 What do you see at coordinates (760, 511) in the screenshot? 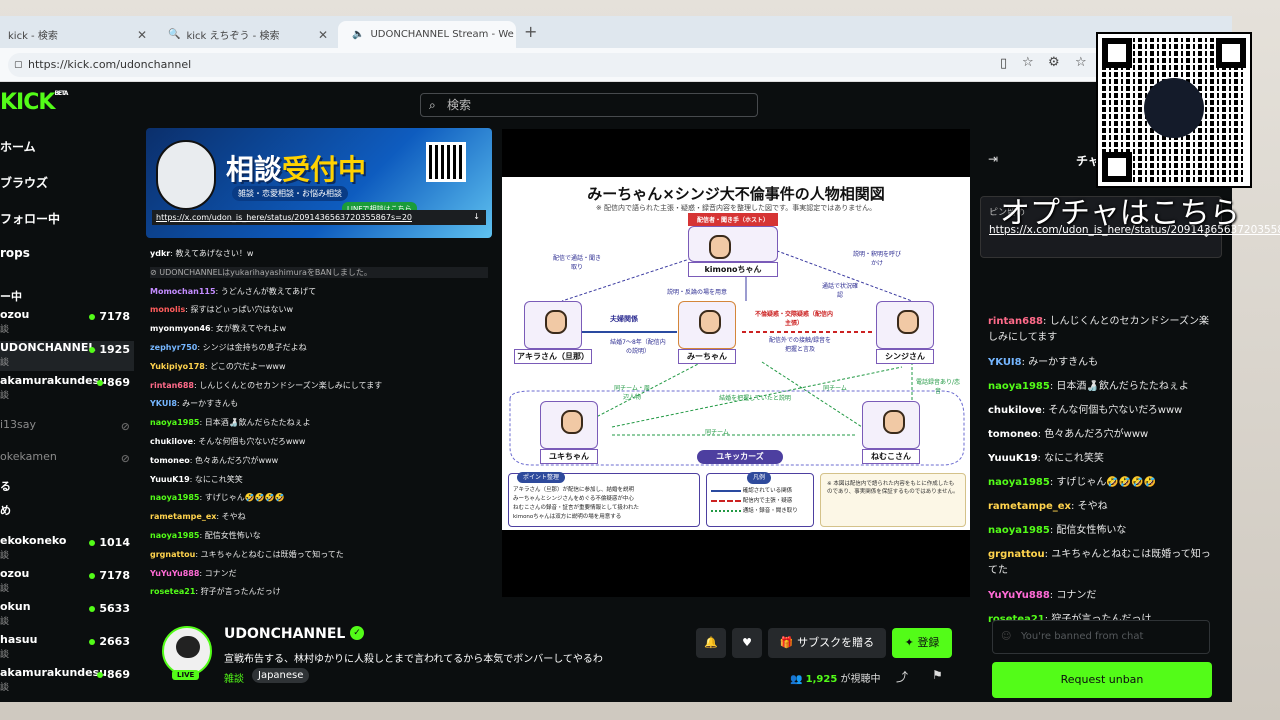
I see `legend-item: 通話・録音・聞き取り` at bounding box center [760, 511].